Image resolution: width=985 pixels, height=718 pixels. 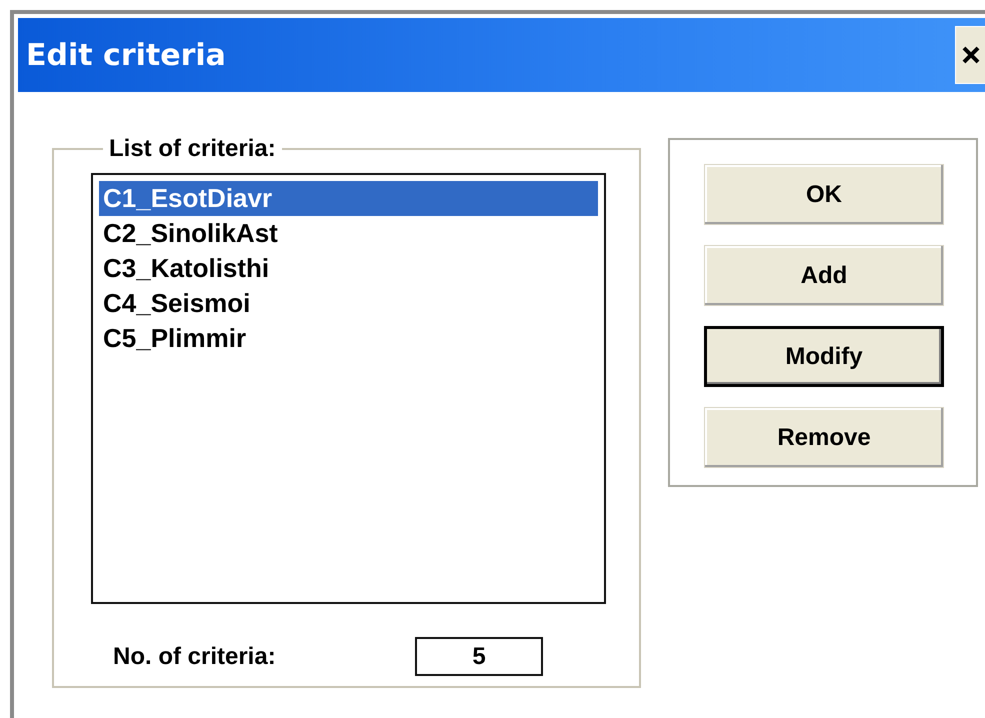 What do you see at coordinates (348, 198) in the screenshot?
I see `list-item: C1_EsotDiavr` at bounding box center [348, 198].